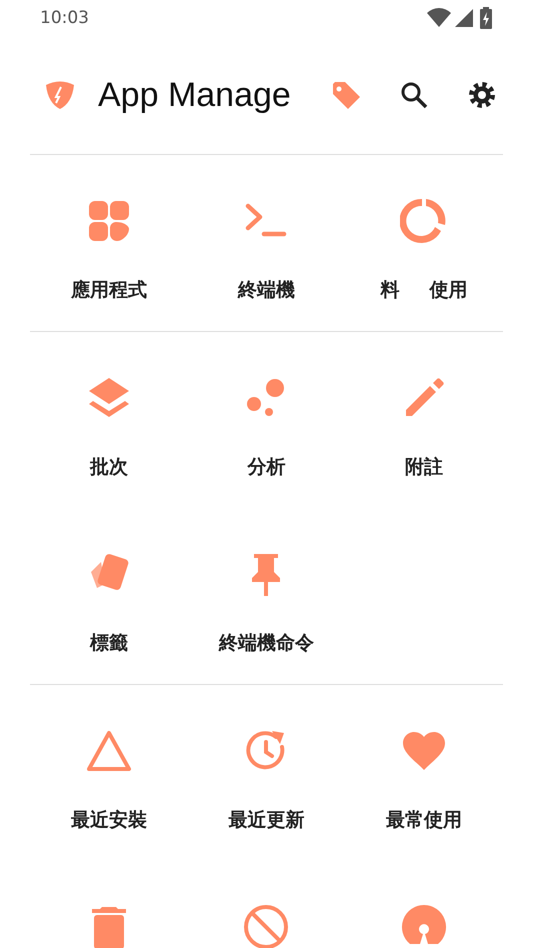 Image resolution: width=533 pixels, height=948 pixels. What do you see at coordinates (266, 603) in the screenshot?
I see `menu-tile: 終端機命令` at bounding box center [266, 603].